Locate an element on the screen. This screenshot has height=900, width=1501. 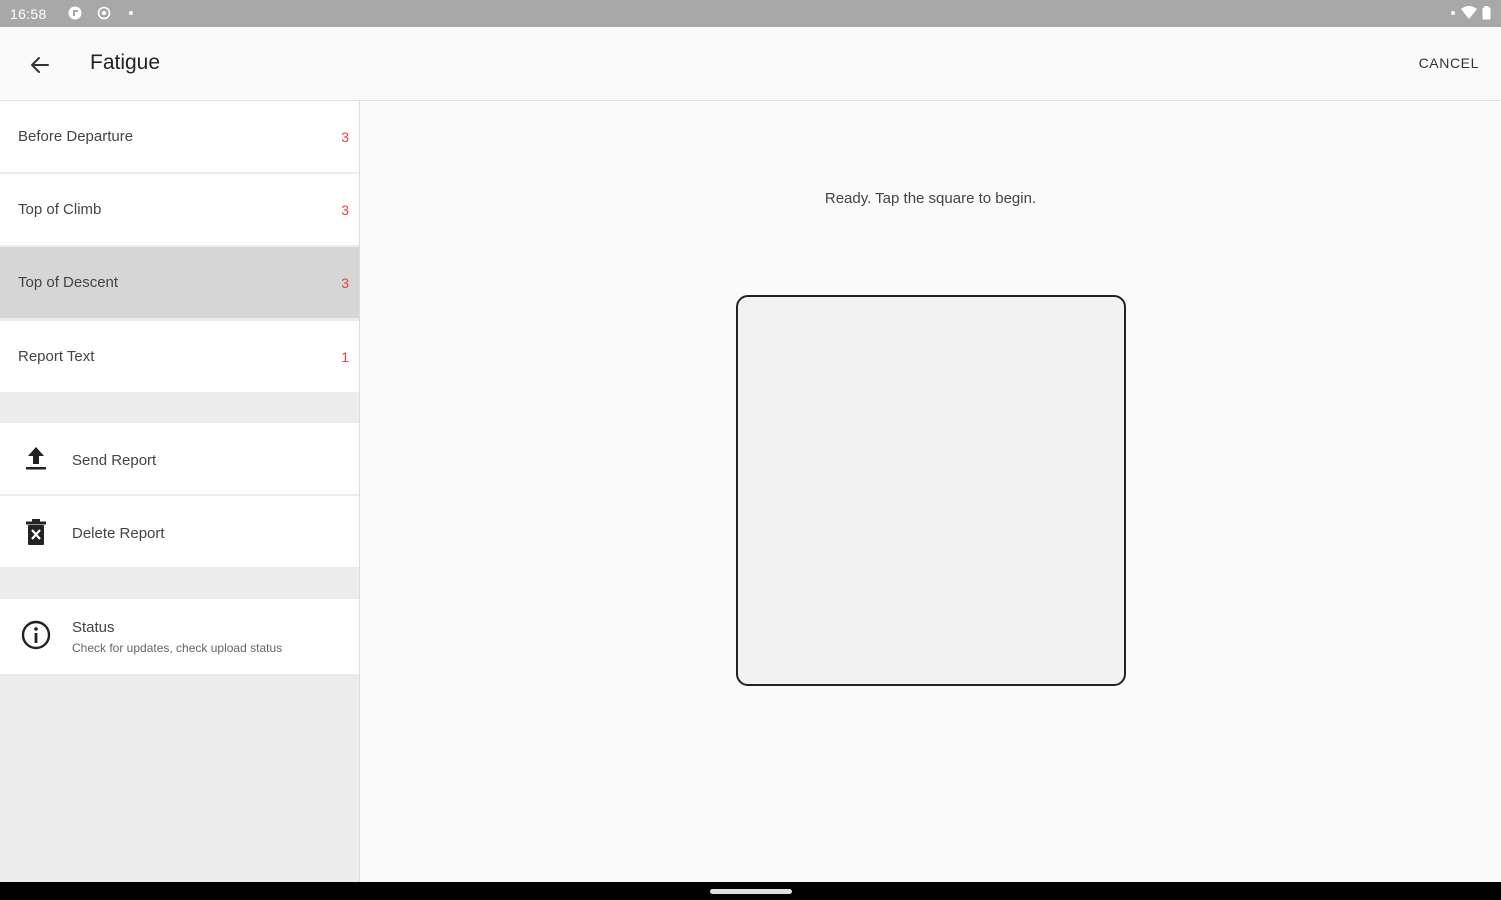
sidebar-item-report-text: Report Text 1 is located at coordinates (179, 356).